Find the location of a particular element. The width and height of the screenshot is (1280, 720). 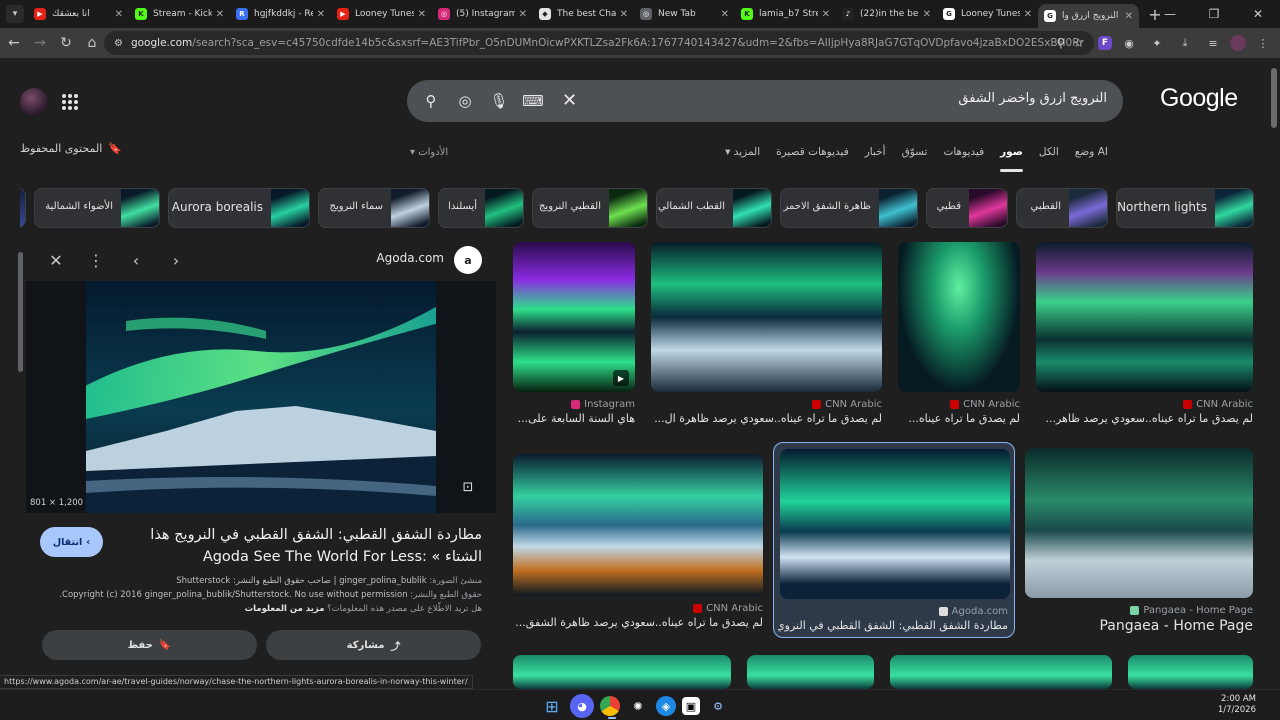

steam-icon: ⚙ is located at coordinates (718, 706).